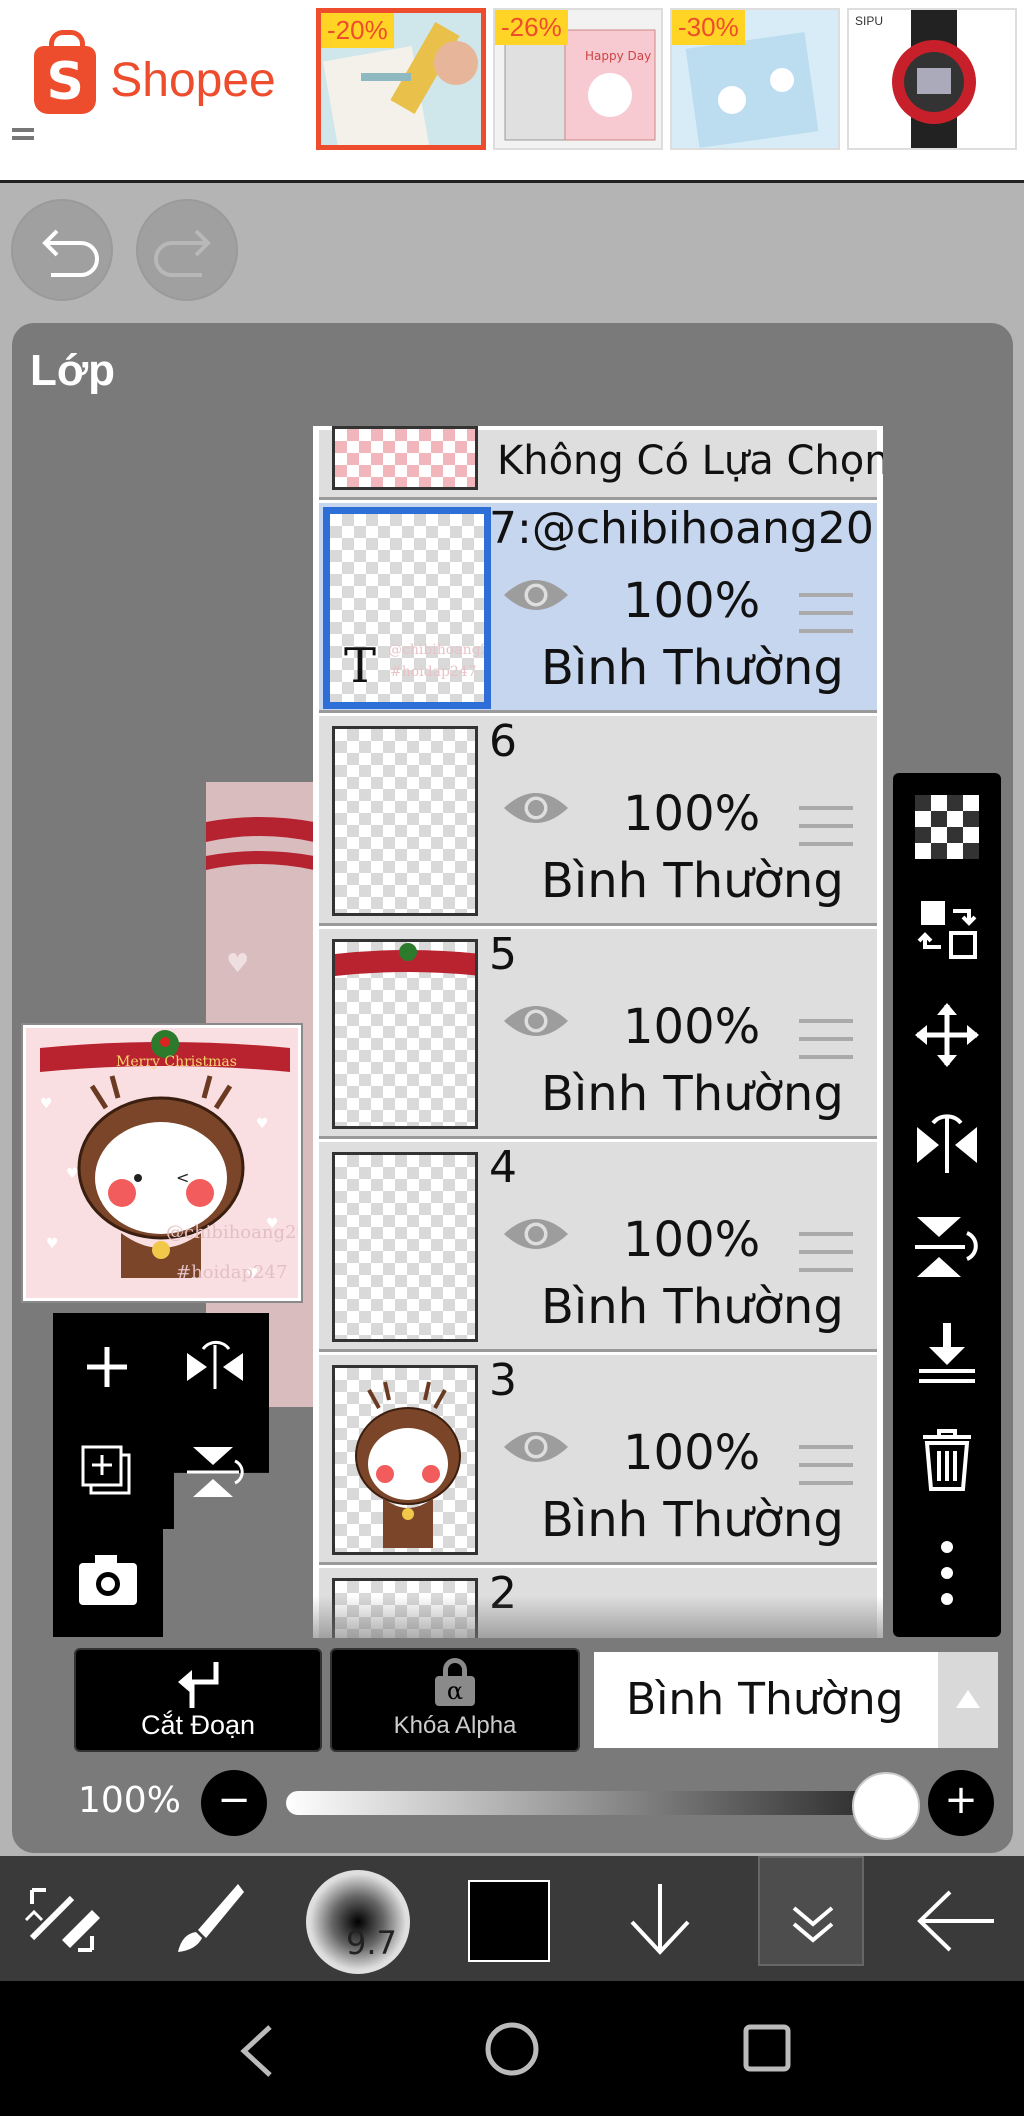 The width and height of the screenshot is (1024, 2116). I want to click on transparency-checker-icon, so click(947, 827).